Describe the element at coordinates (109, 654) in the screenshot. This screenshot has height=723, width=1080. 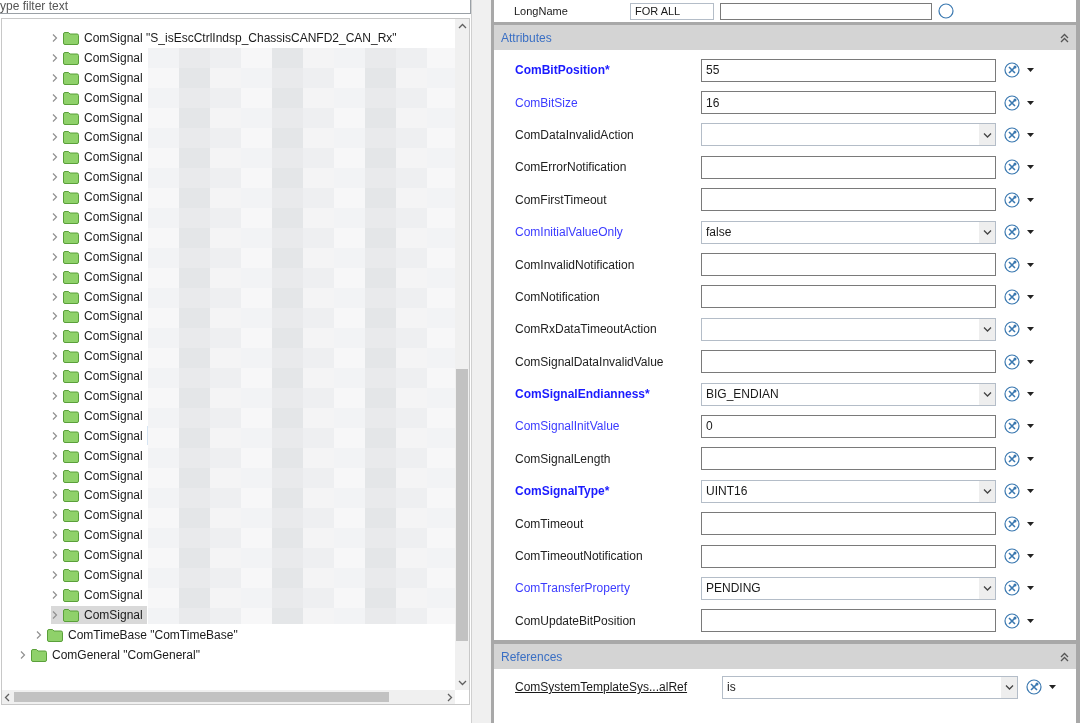
I see `tree-item: ComGeneral "ComGeneral"` at that location.